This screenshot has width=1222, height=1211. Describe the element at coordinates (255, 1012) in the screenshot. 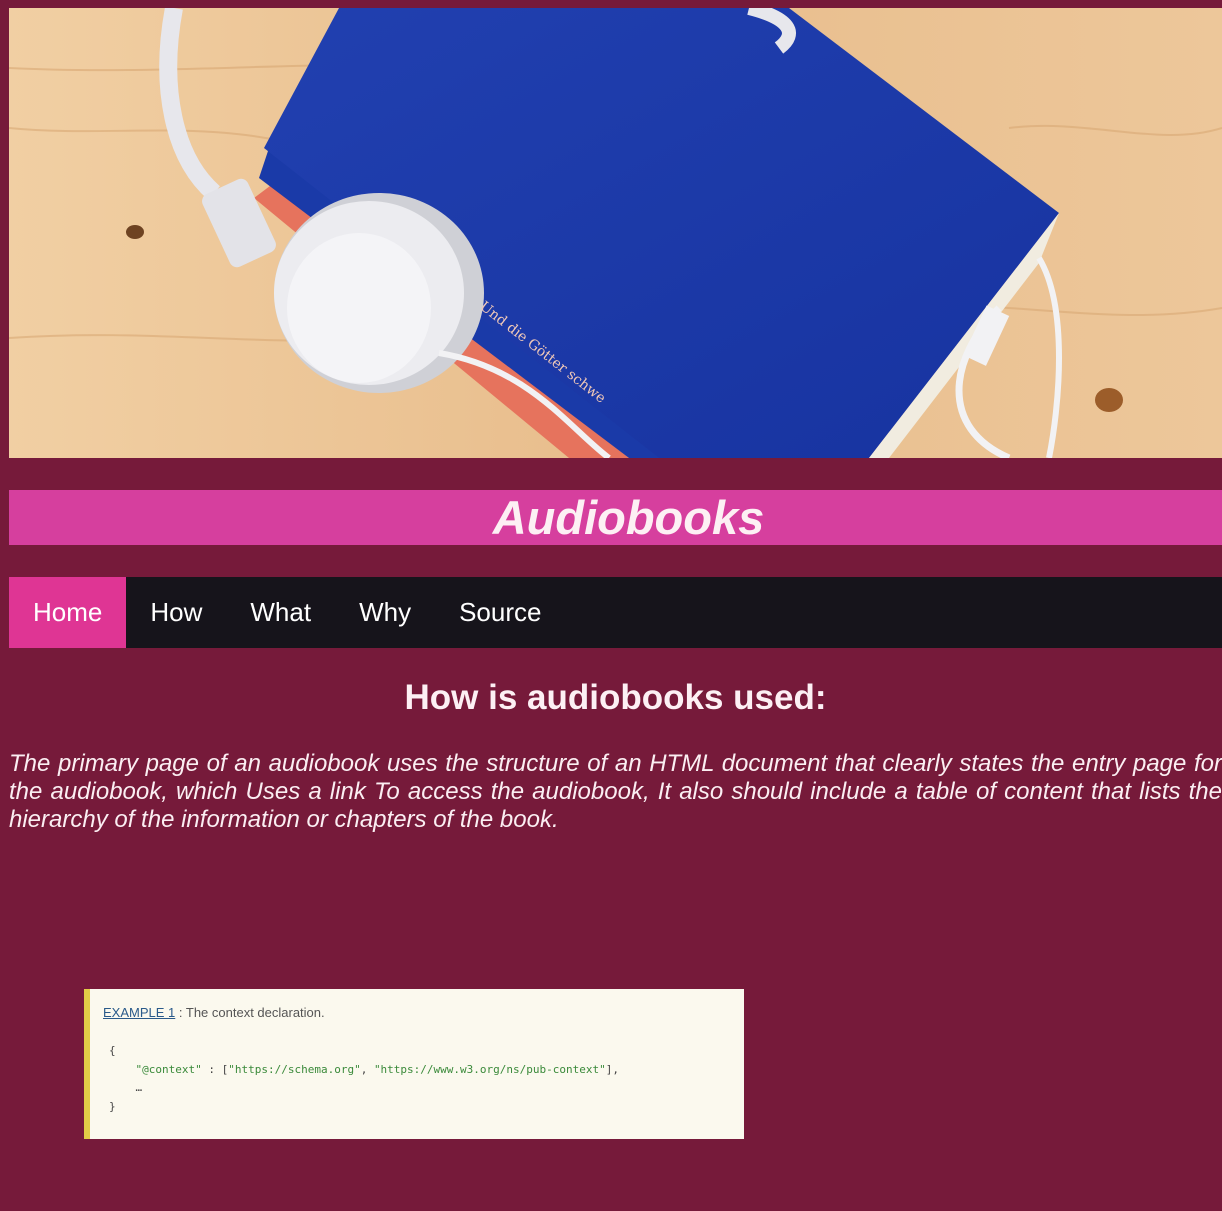

I see `example-caption: The context declaration.` at that location.